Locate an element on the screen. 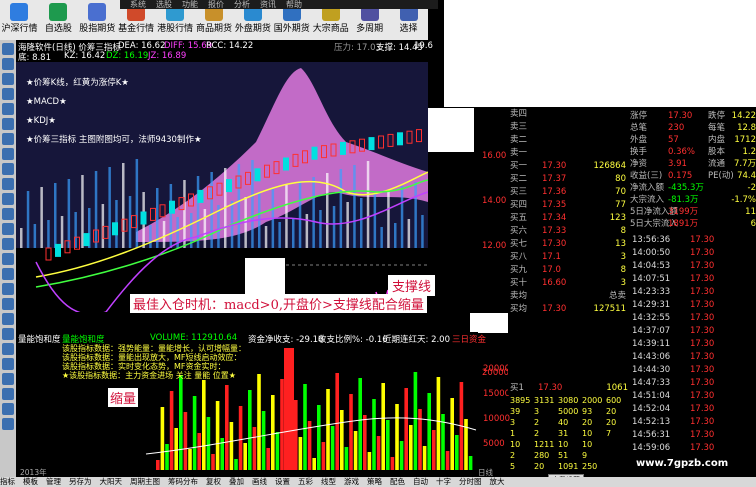  bottom-tab: 分时图 is located at coordinates (470, 481).